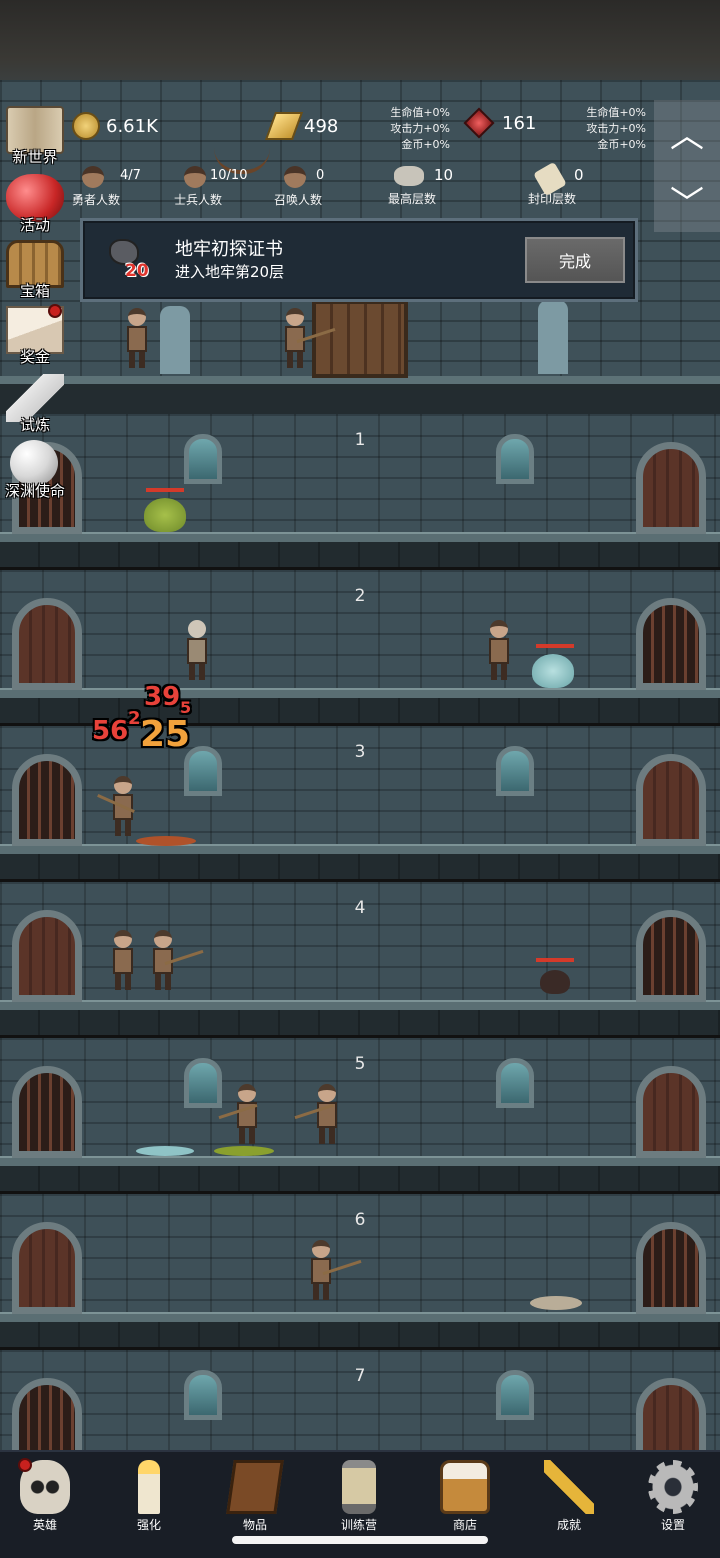 This screenshot has height=1558, width=720. What do you see at coordinates (552, 184) in the screenshot?
I see `sealed-floor-count: 0 封印层数` at bounding box center [552, 184].